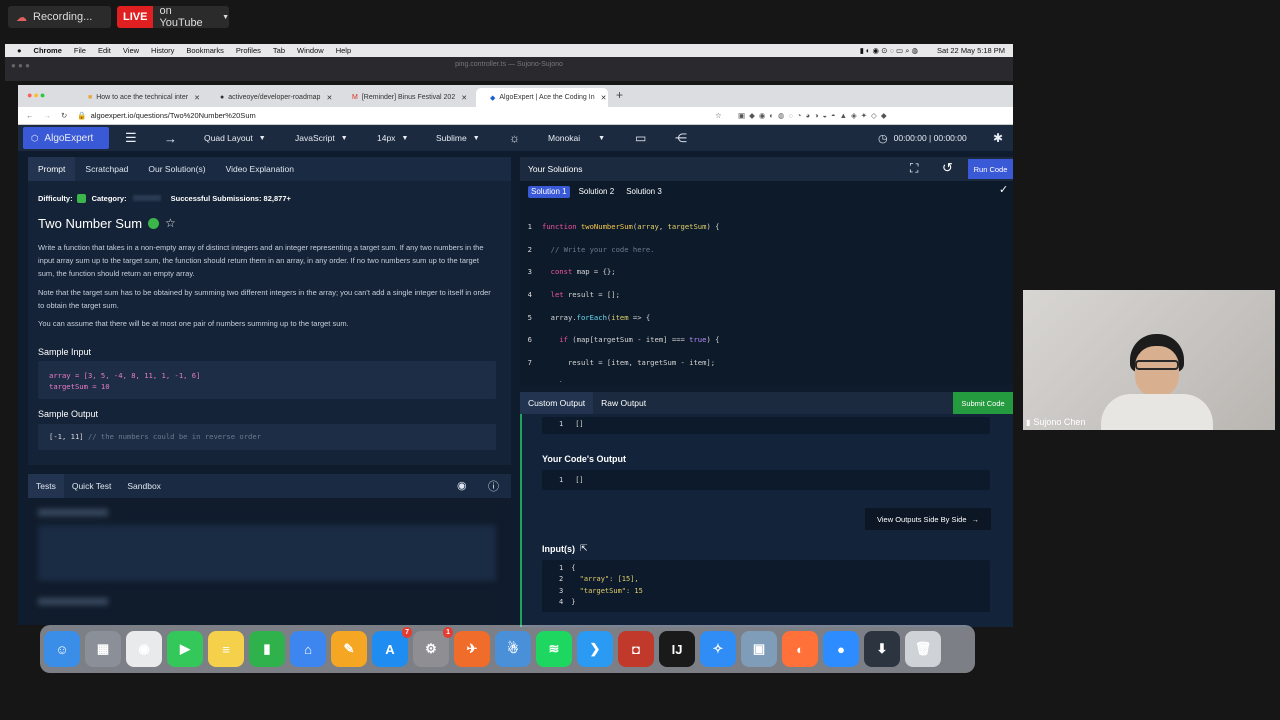  Describe the element at coordinates (766, 586) in the screenshot. I see `inputs-box: 1{ 2 "array": [15], 3 "targetSum": 15 4}` at that location.